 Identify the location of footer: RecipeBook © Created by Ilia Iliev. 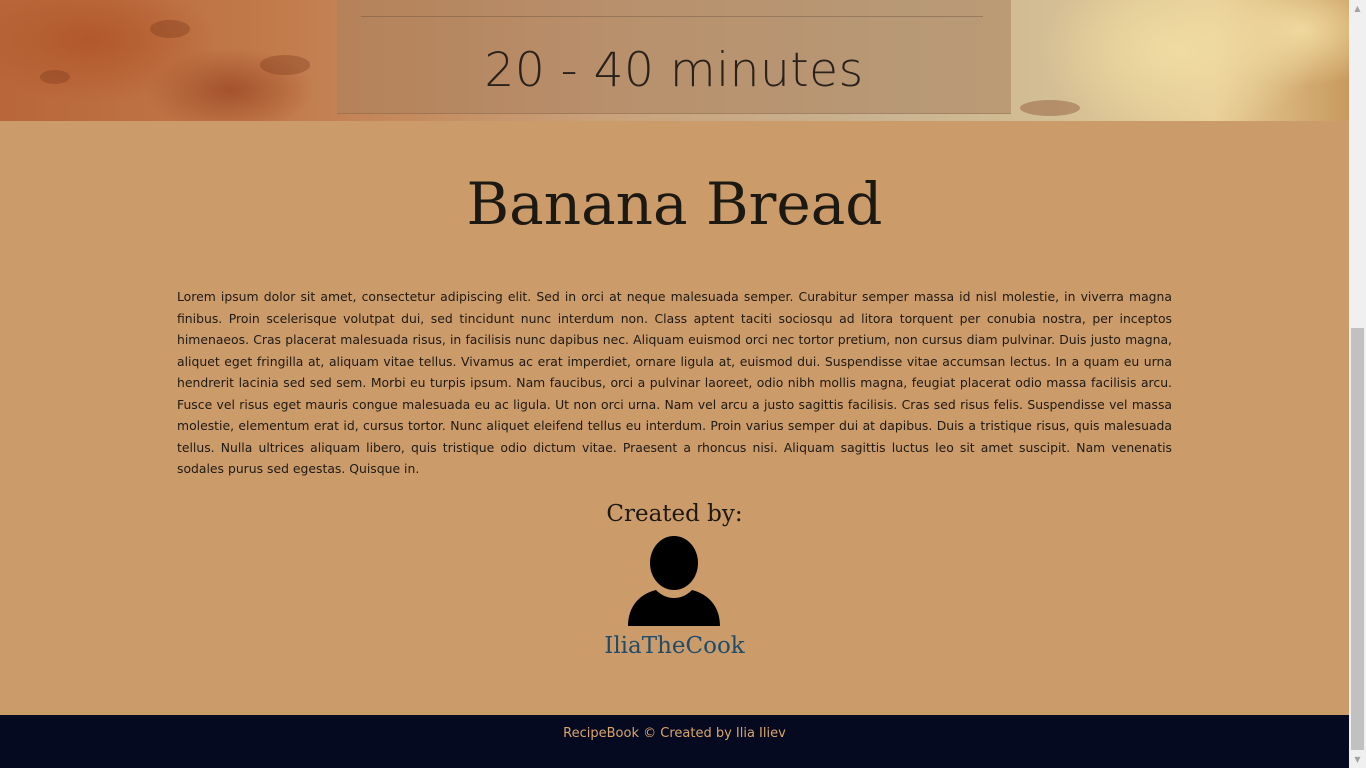
(674, 741).